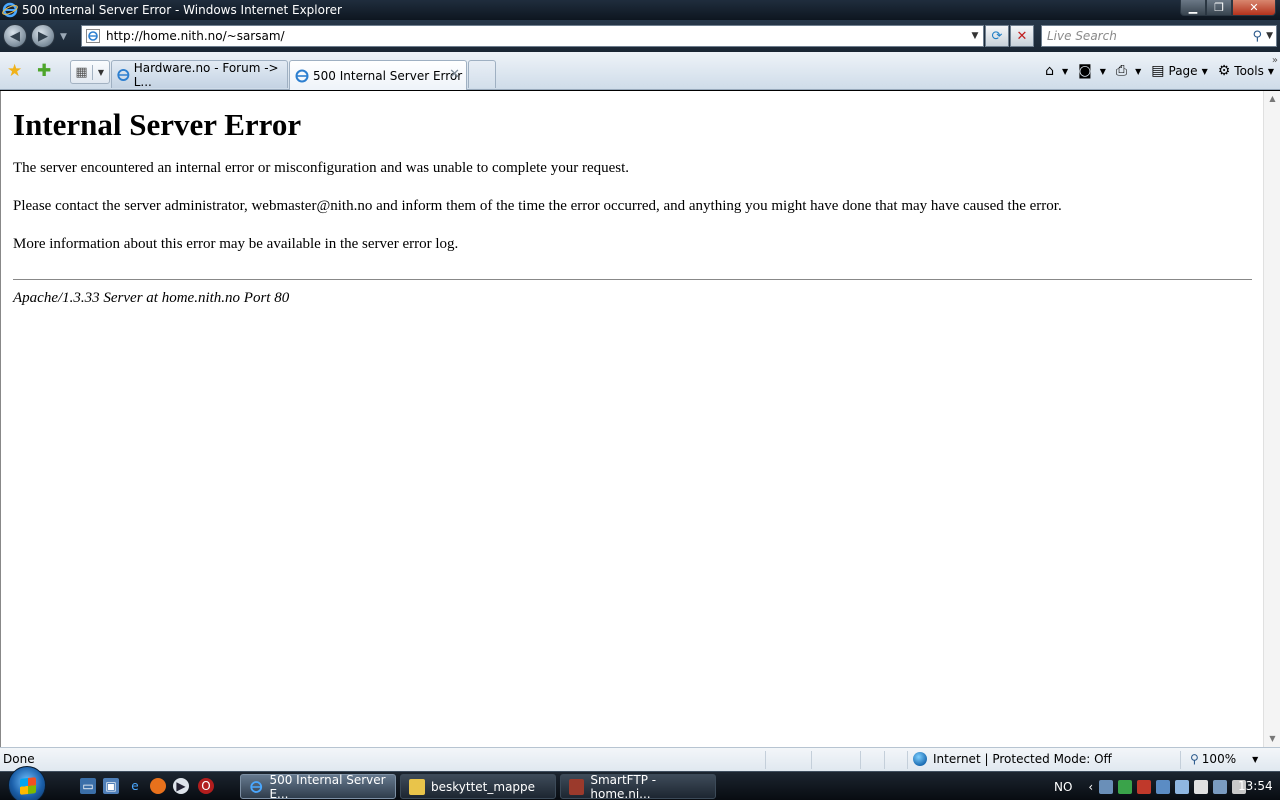 This screenshot has width=1280, height=800. What do you see at coordinates (1194, 759) in the screenshot?
I see `zoom-icon: ⚲` at bounding box center [1194, 759].